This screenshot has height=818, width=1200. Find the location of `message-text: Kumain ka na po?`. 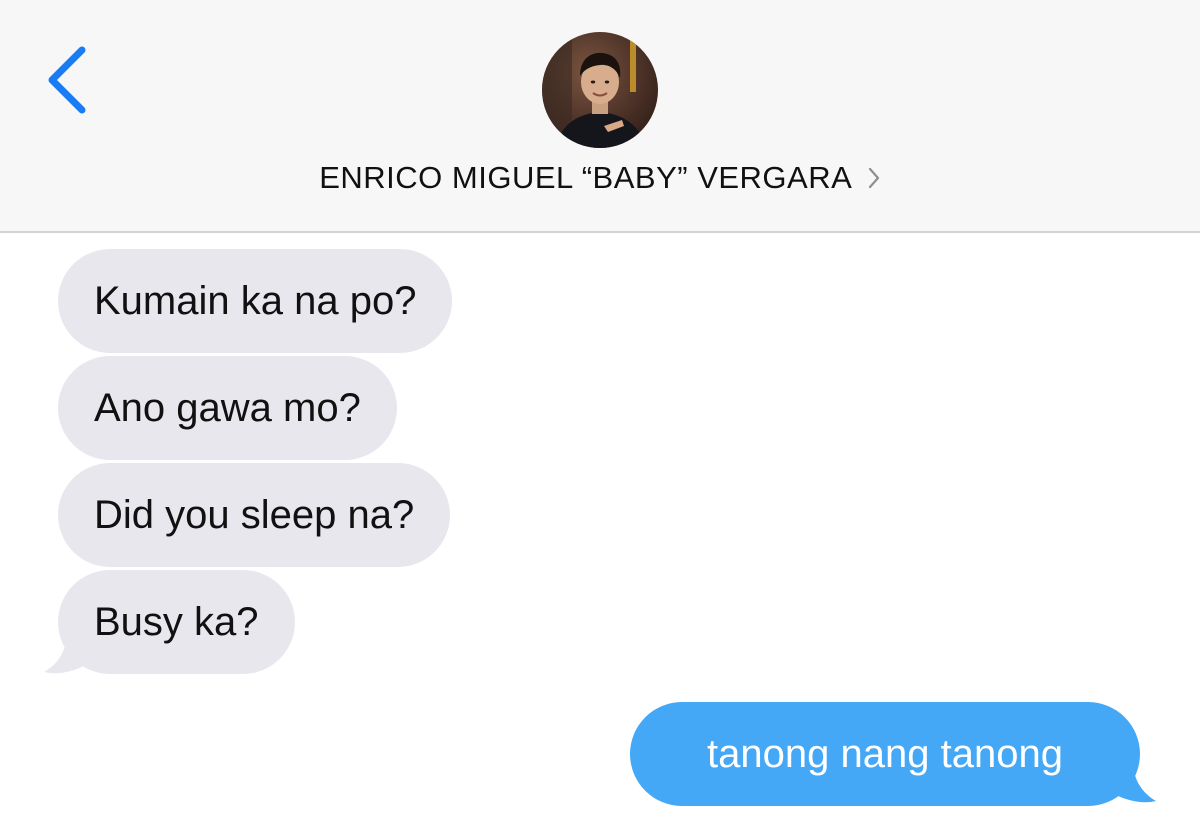

message-text: Kumain ka na po? is located at coordinates (255, 301).